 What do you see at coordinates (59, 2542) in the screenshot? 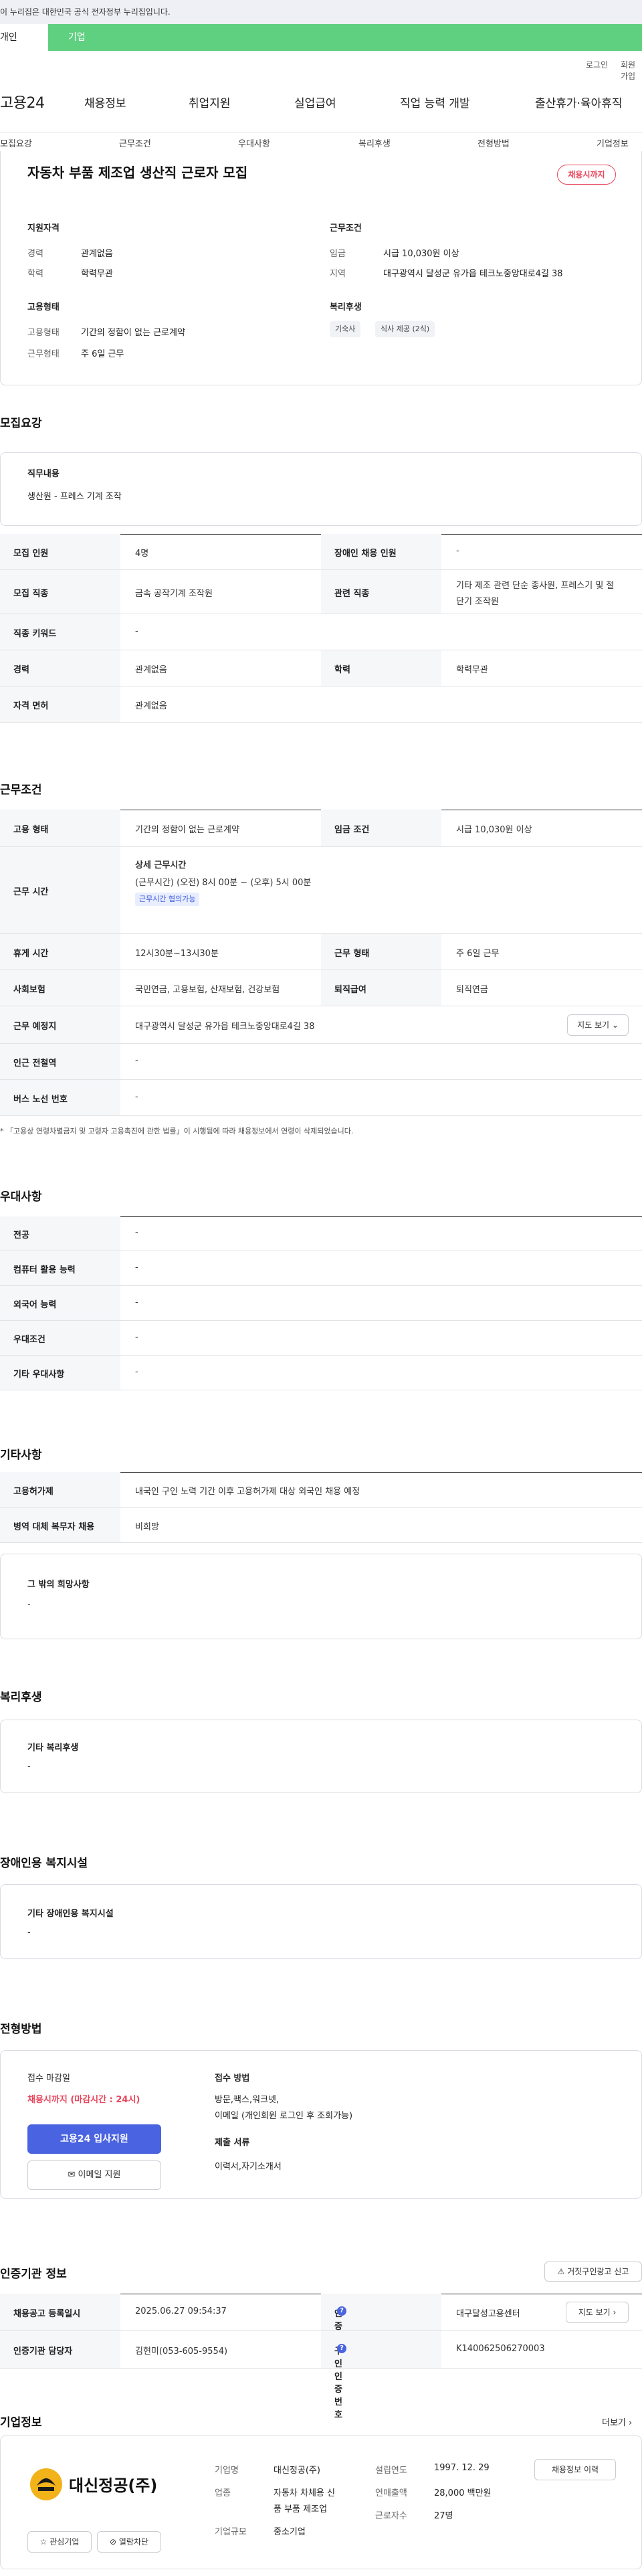
I see `favorite-company-button: ☆ 관심기업` at bounding box center [59, 2542].